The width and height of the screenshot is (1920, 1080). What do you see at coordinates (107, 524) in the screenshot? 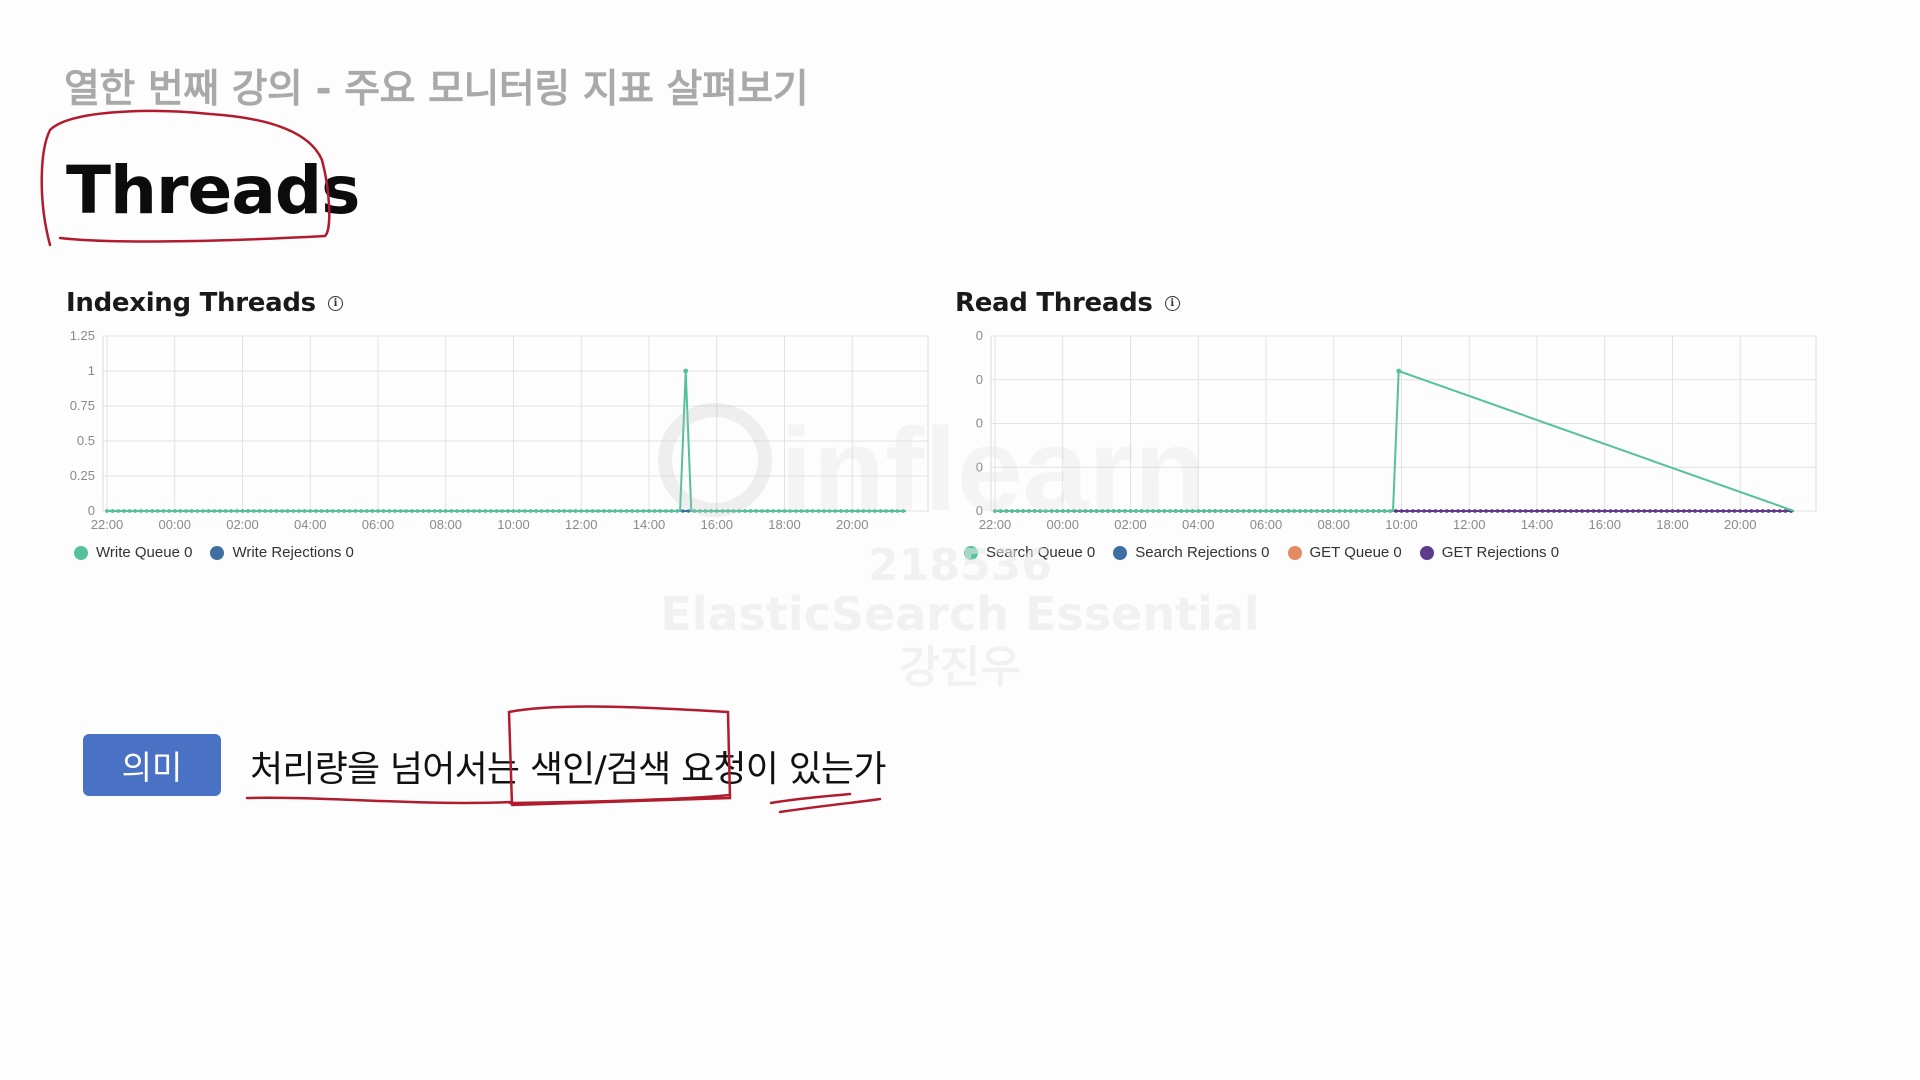
I see `x-tick-label: 22:00` at bounding box center [107, 524].